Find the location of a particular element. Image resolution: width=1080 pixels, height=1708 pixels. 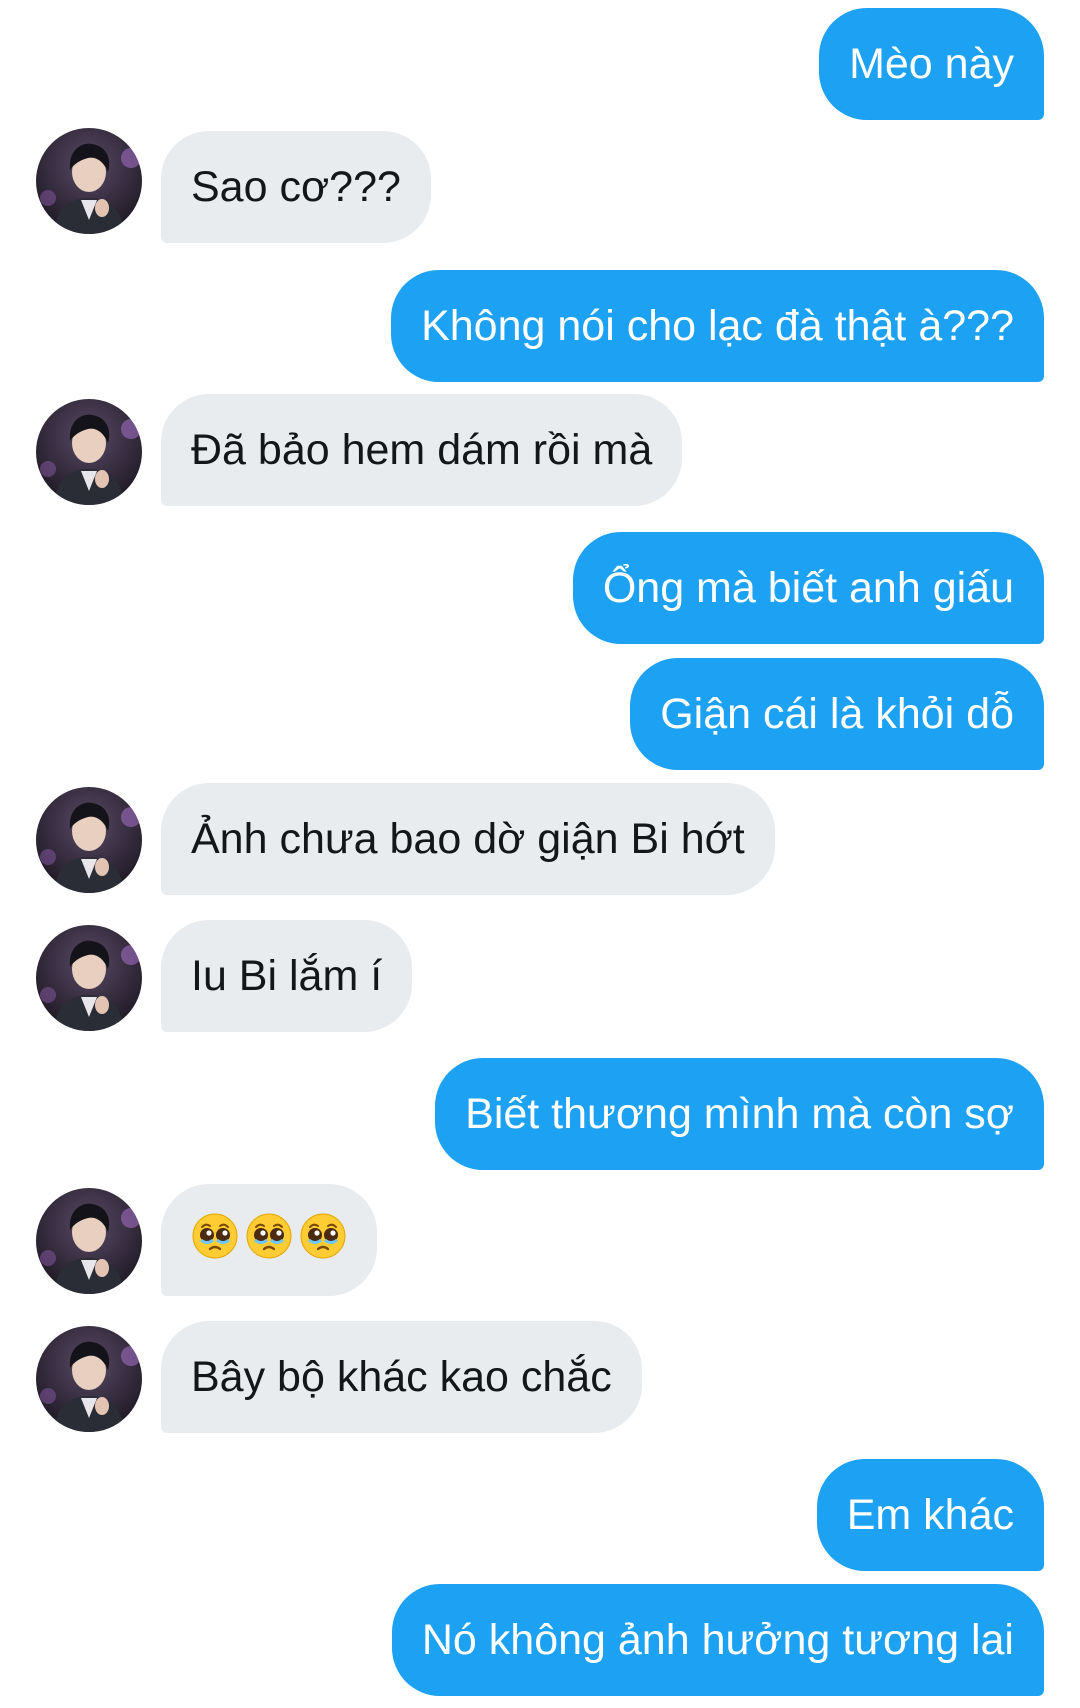

message-text: Giận cái là khỏi dỗ is located at coordinates (837, 713).